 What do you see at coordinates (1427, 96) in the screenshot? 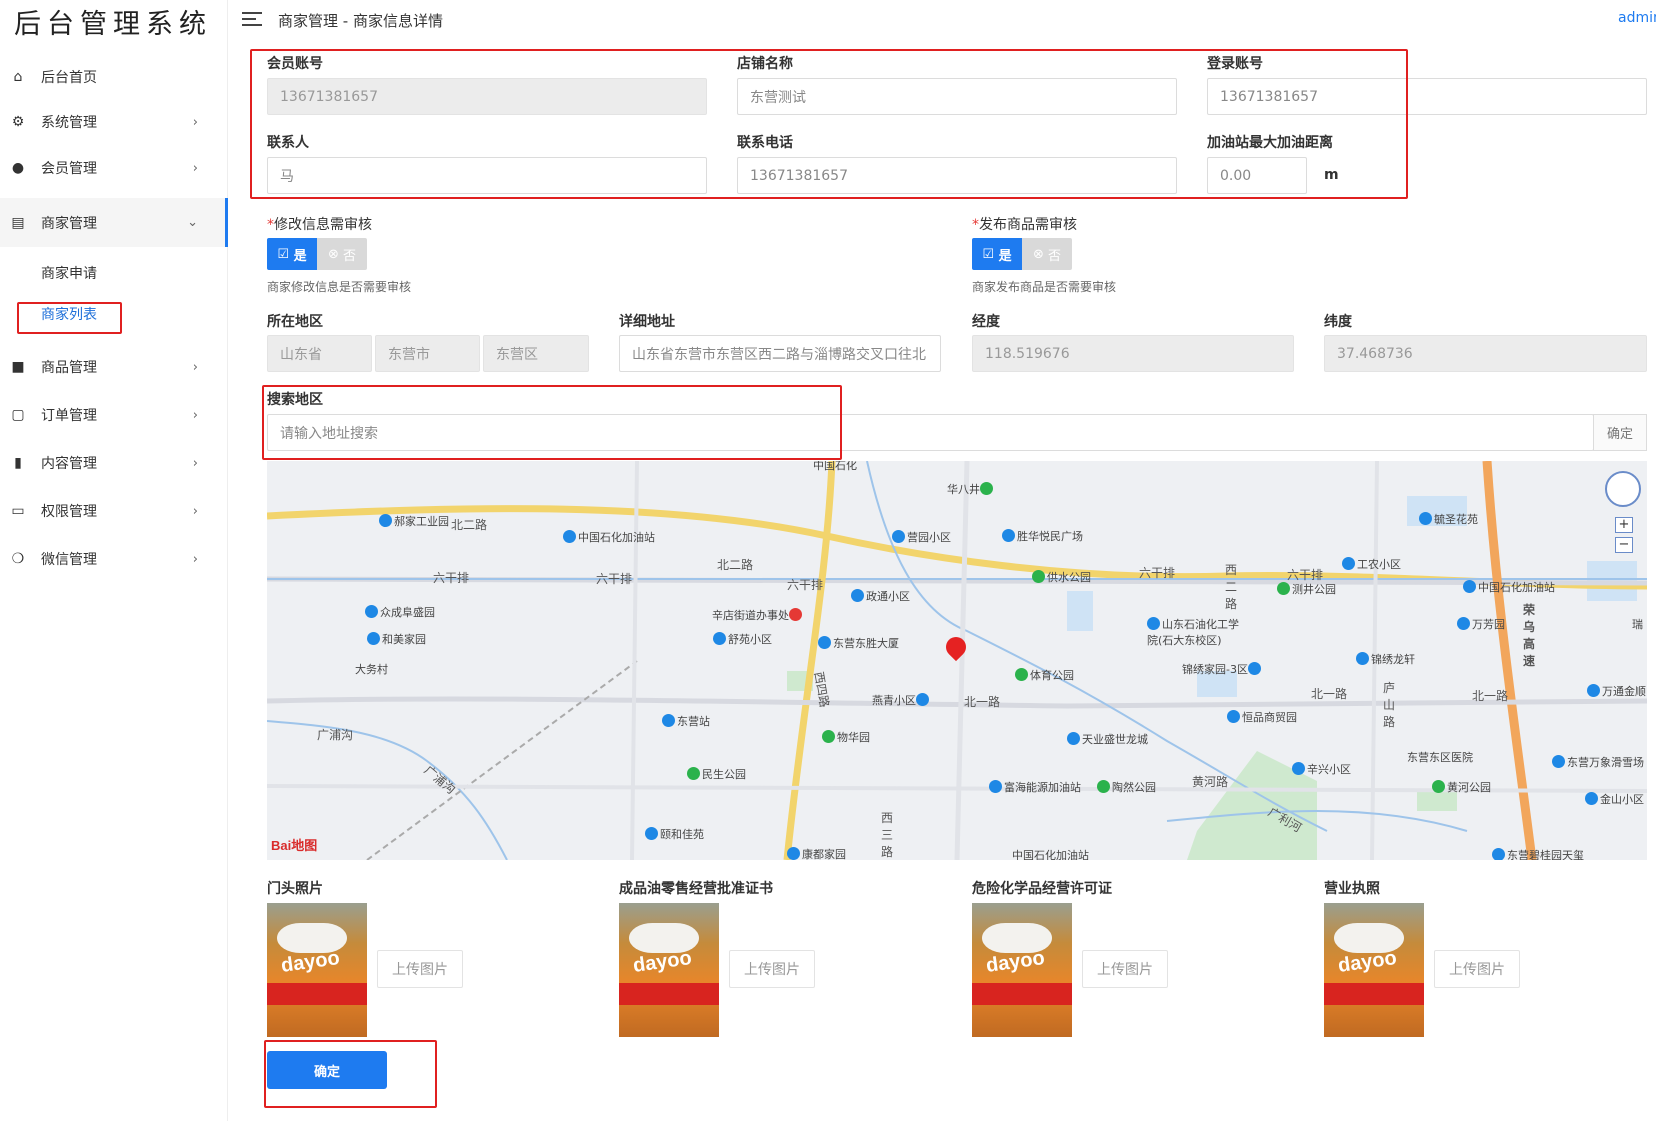
I see `login-account-field: 13671381657` at bounding box center [1427, 96].